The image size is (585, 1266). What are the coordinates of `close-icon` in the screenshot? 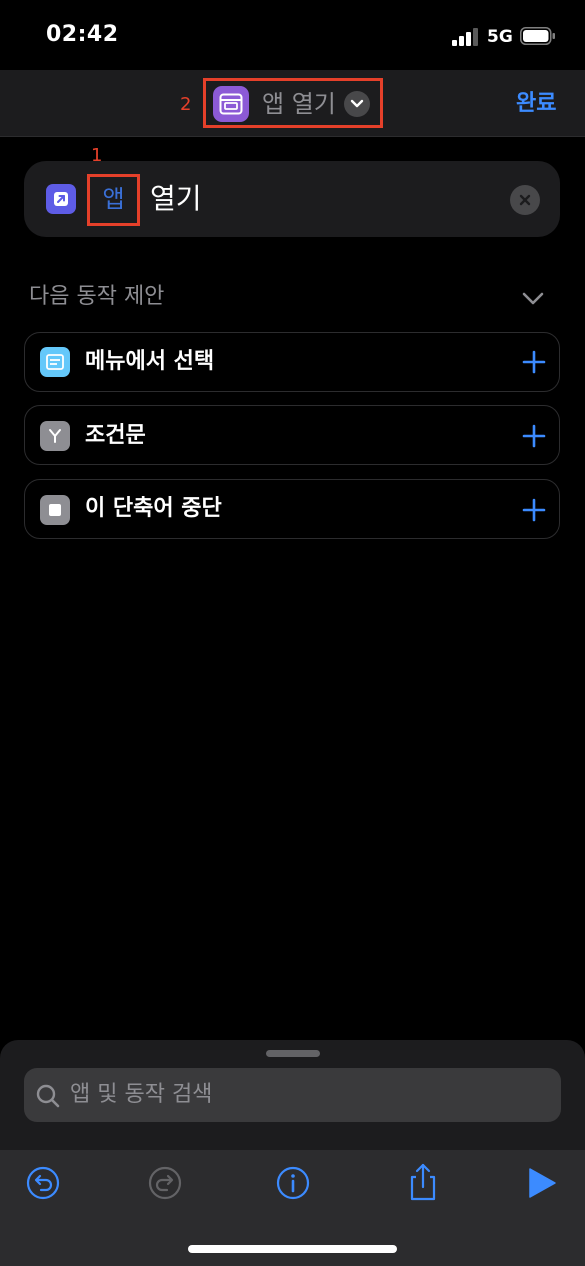 It's located at (525, 200).